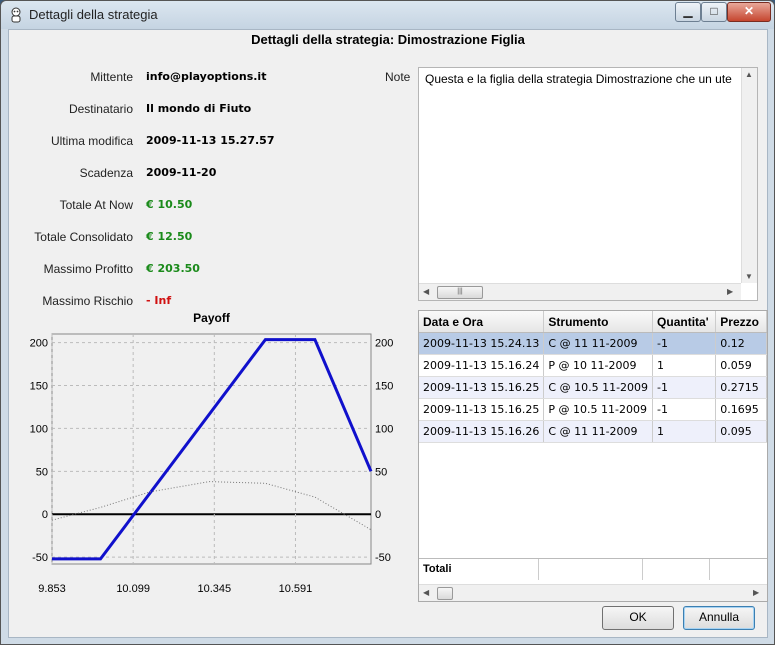 This screenshot has height=645, width=775. What do you see at coordinates (384, 429) in the screenshot?
I see `y-tick-label-right: 100` at bounding box center [384, 429].